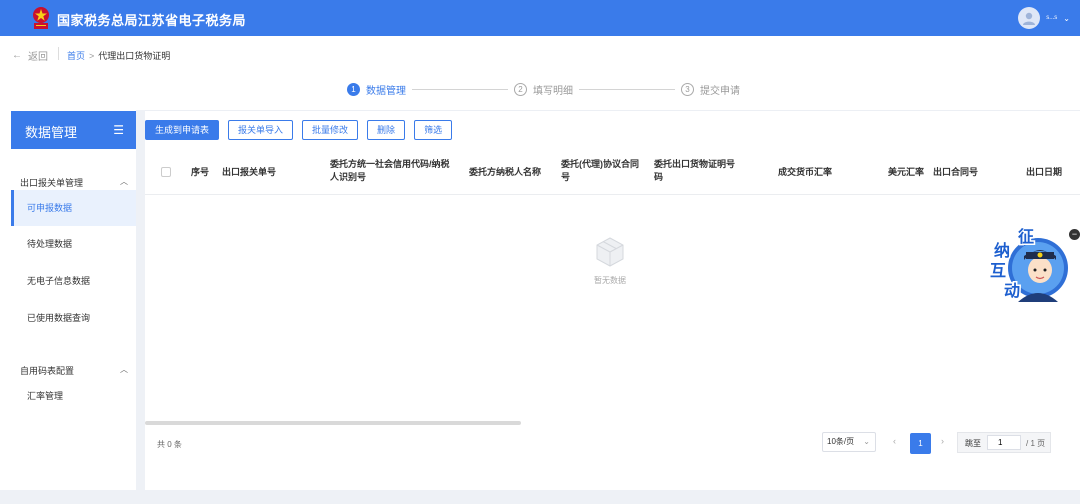  Describe the element at coordinates (1044, 18) in the screenshot. I see `user-menu: s...s ⌄` at that location.